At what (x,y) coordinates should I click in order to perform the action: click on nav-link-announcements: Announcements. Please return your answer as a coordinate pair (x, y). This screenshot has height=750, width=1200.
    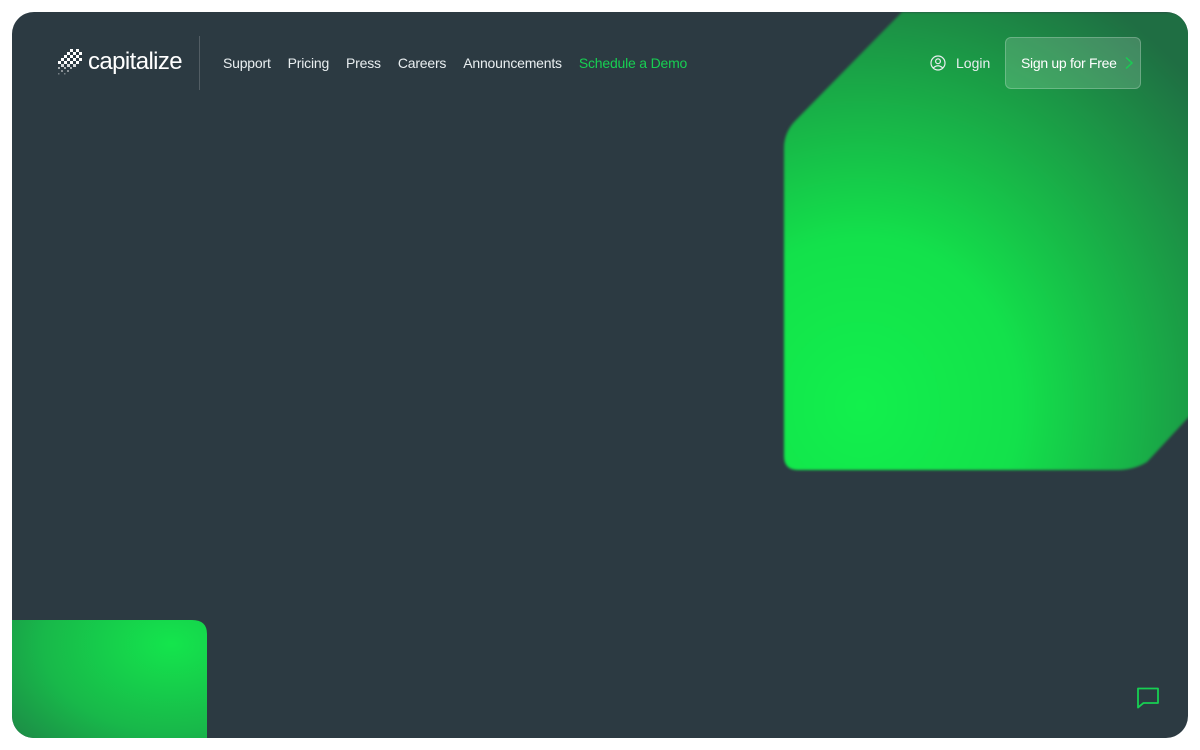
    Looking at the image, I should click on (512, 63).